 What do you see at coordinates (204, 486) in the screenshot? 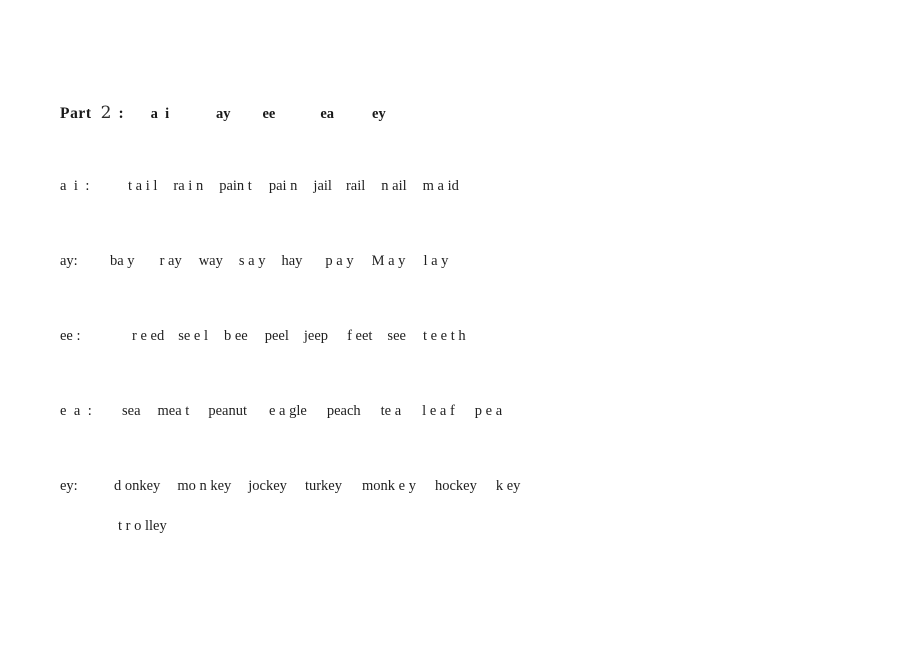
I see `word: mo n key` at bounding box center [204, 486].